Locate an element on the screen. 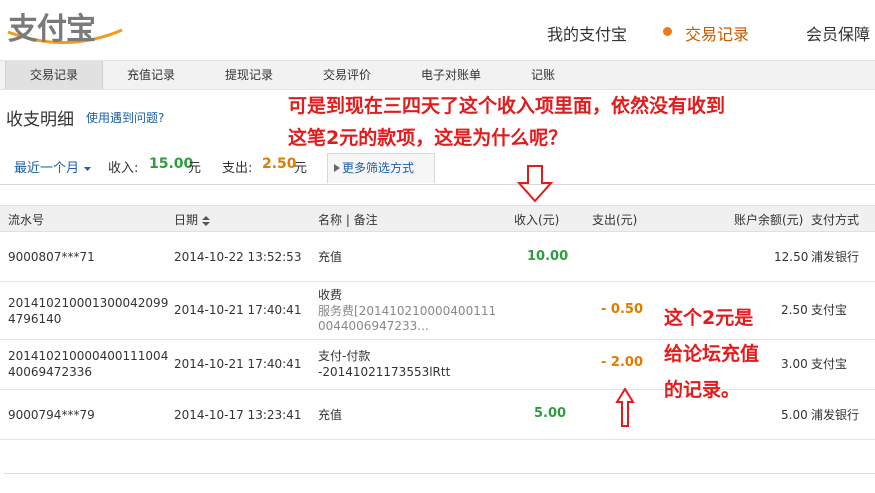 Image resolution: width=875 pixels, height=493 pixels. annotation-explanation: 这个2元是 给论坛充值 的记录。 is located at coordinates (729, 354).